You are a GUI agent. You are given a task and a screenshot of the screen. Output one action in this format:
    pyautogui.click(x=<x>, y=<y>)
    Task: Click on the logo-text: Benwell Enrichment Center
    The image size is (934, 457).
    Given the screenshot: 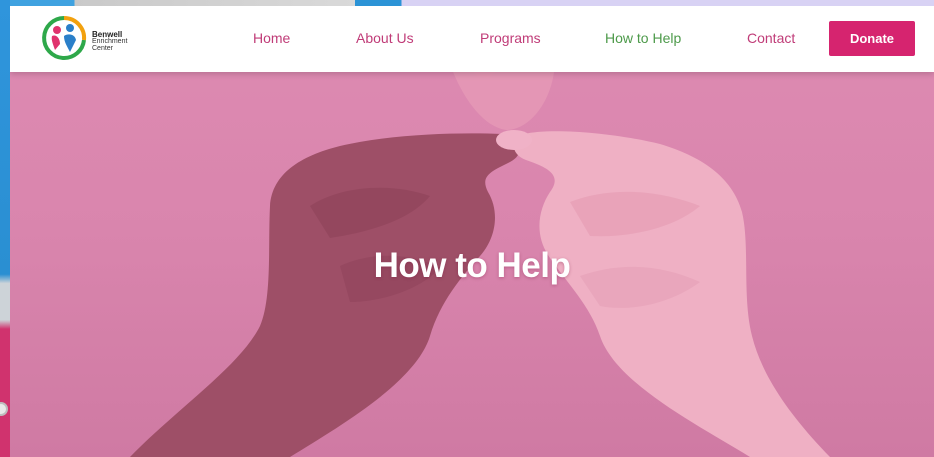 What is the action you would take?
    pyautogui.click(x=110, y=41)
    